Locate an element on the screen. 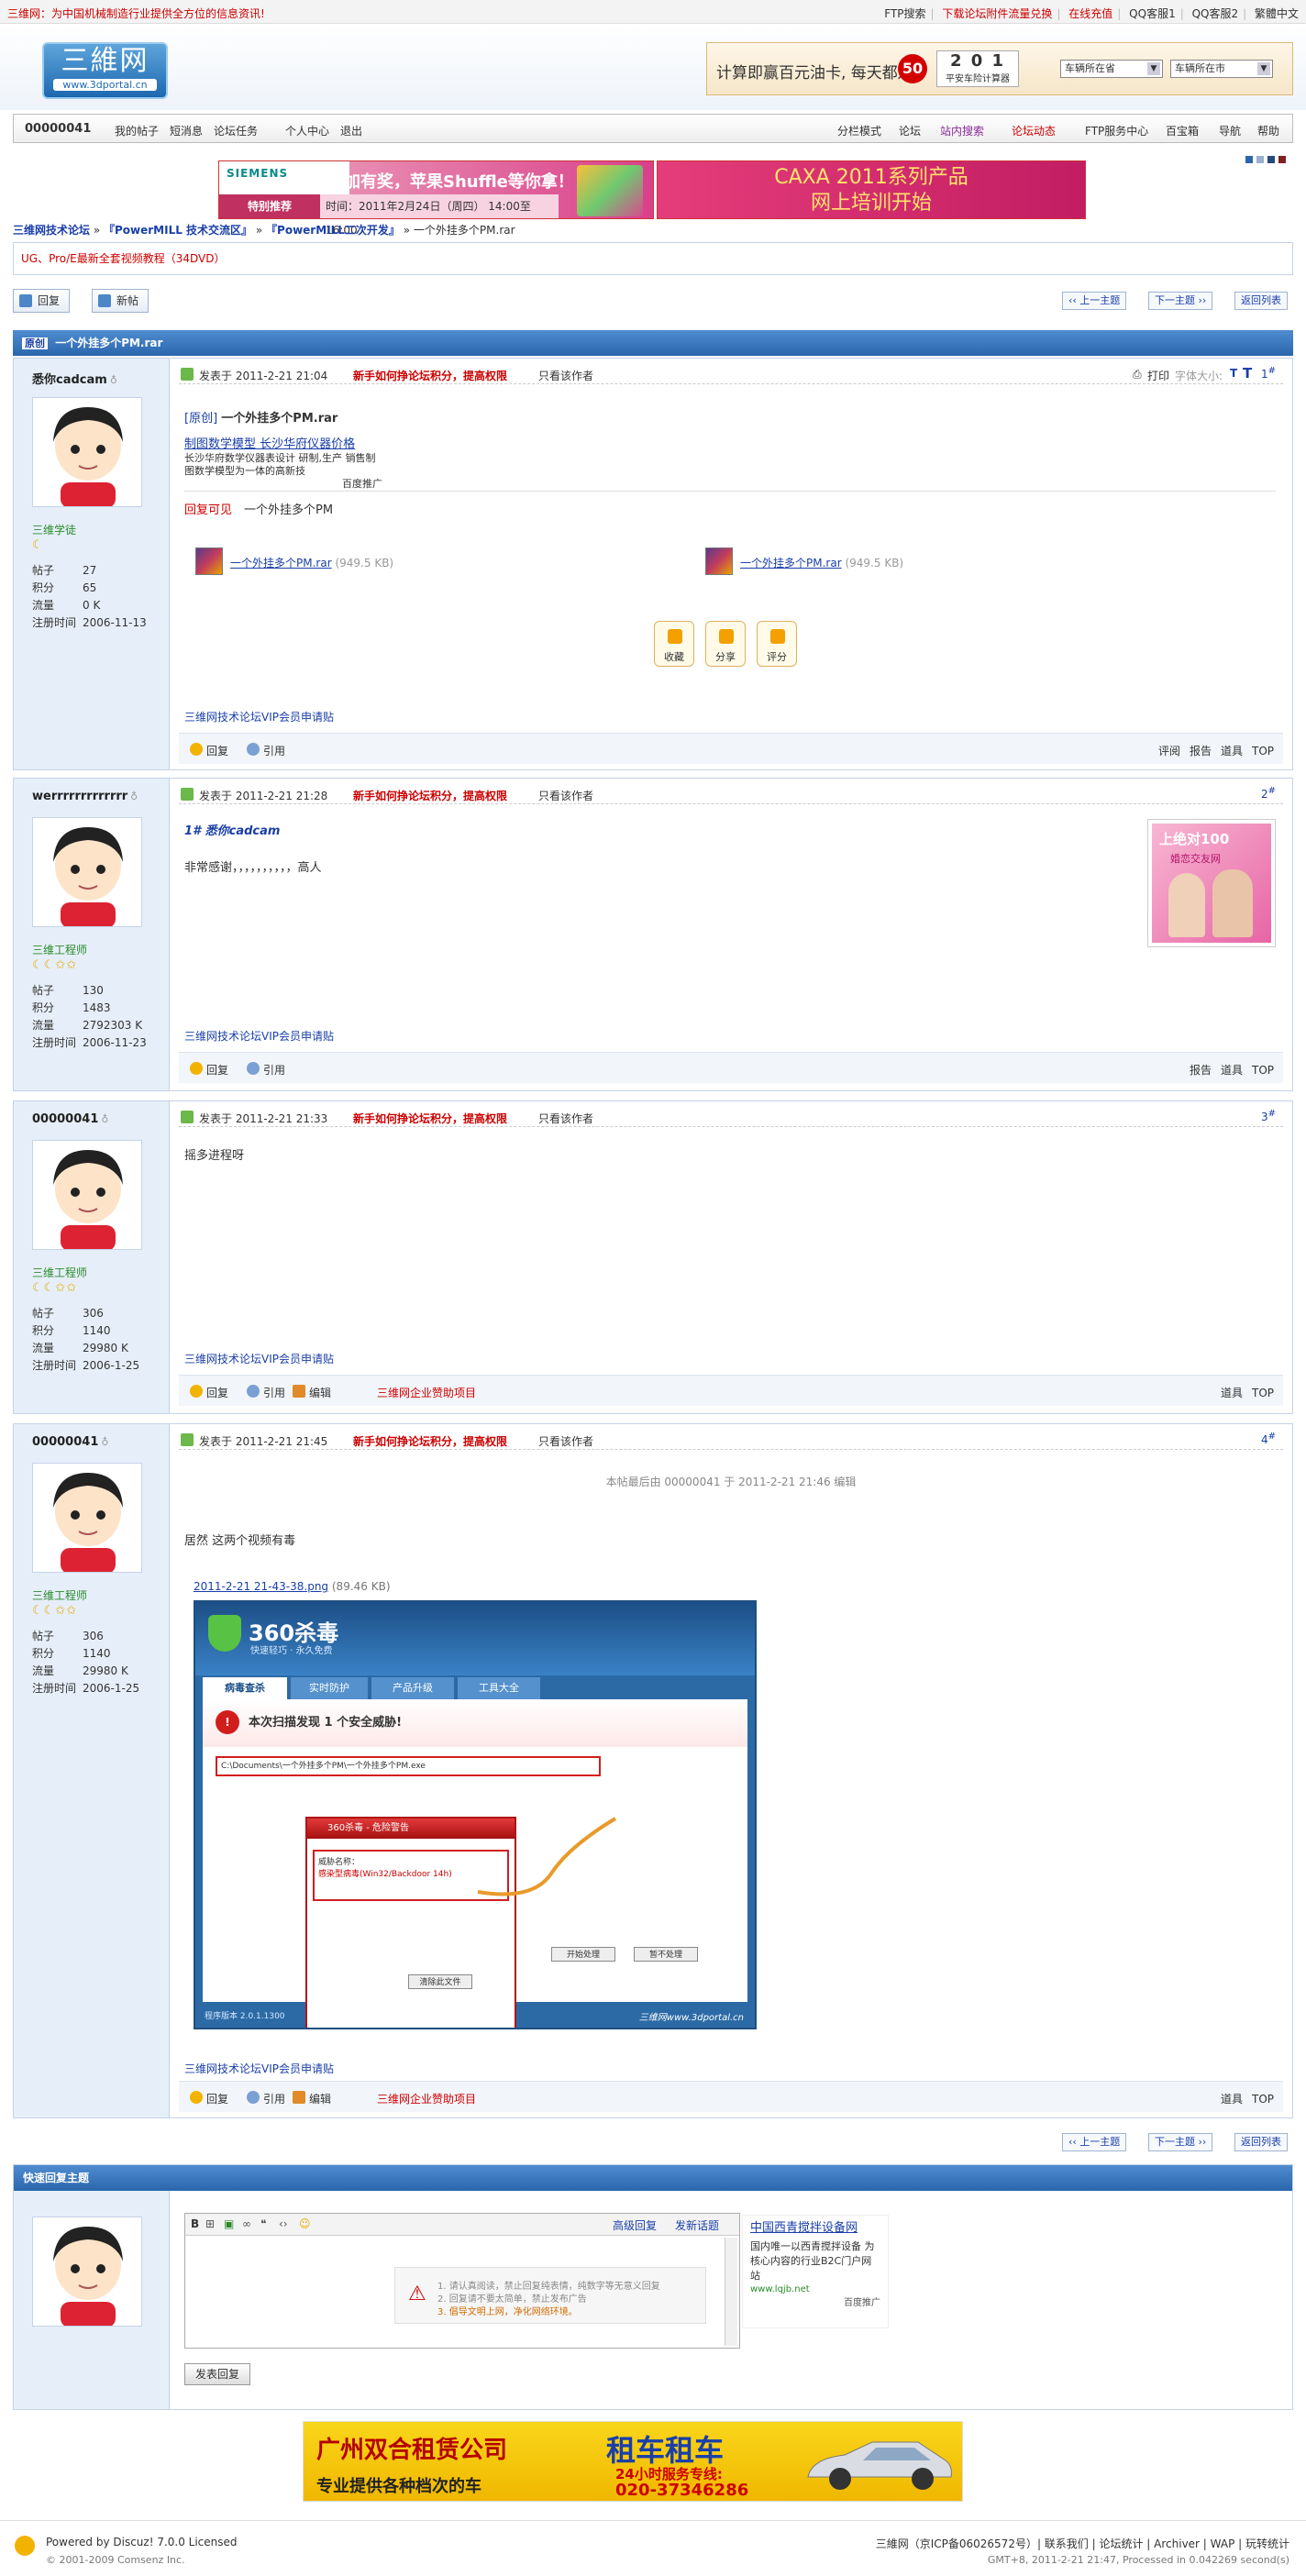 Image resolution: width=1306 pixels, height=2576 pixels. toolbox-link: 百宝箱 is located at coordinates (1182, 130).